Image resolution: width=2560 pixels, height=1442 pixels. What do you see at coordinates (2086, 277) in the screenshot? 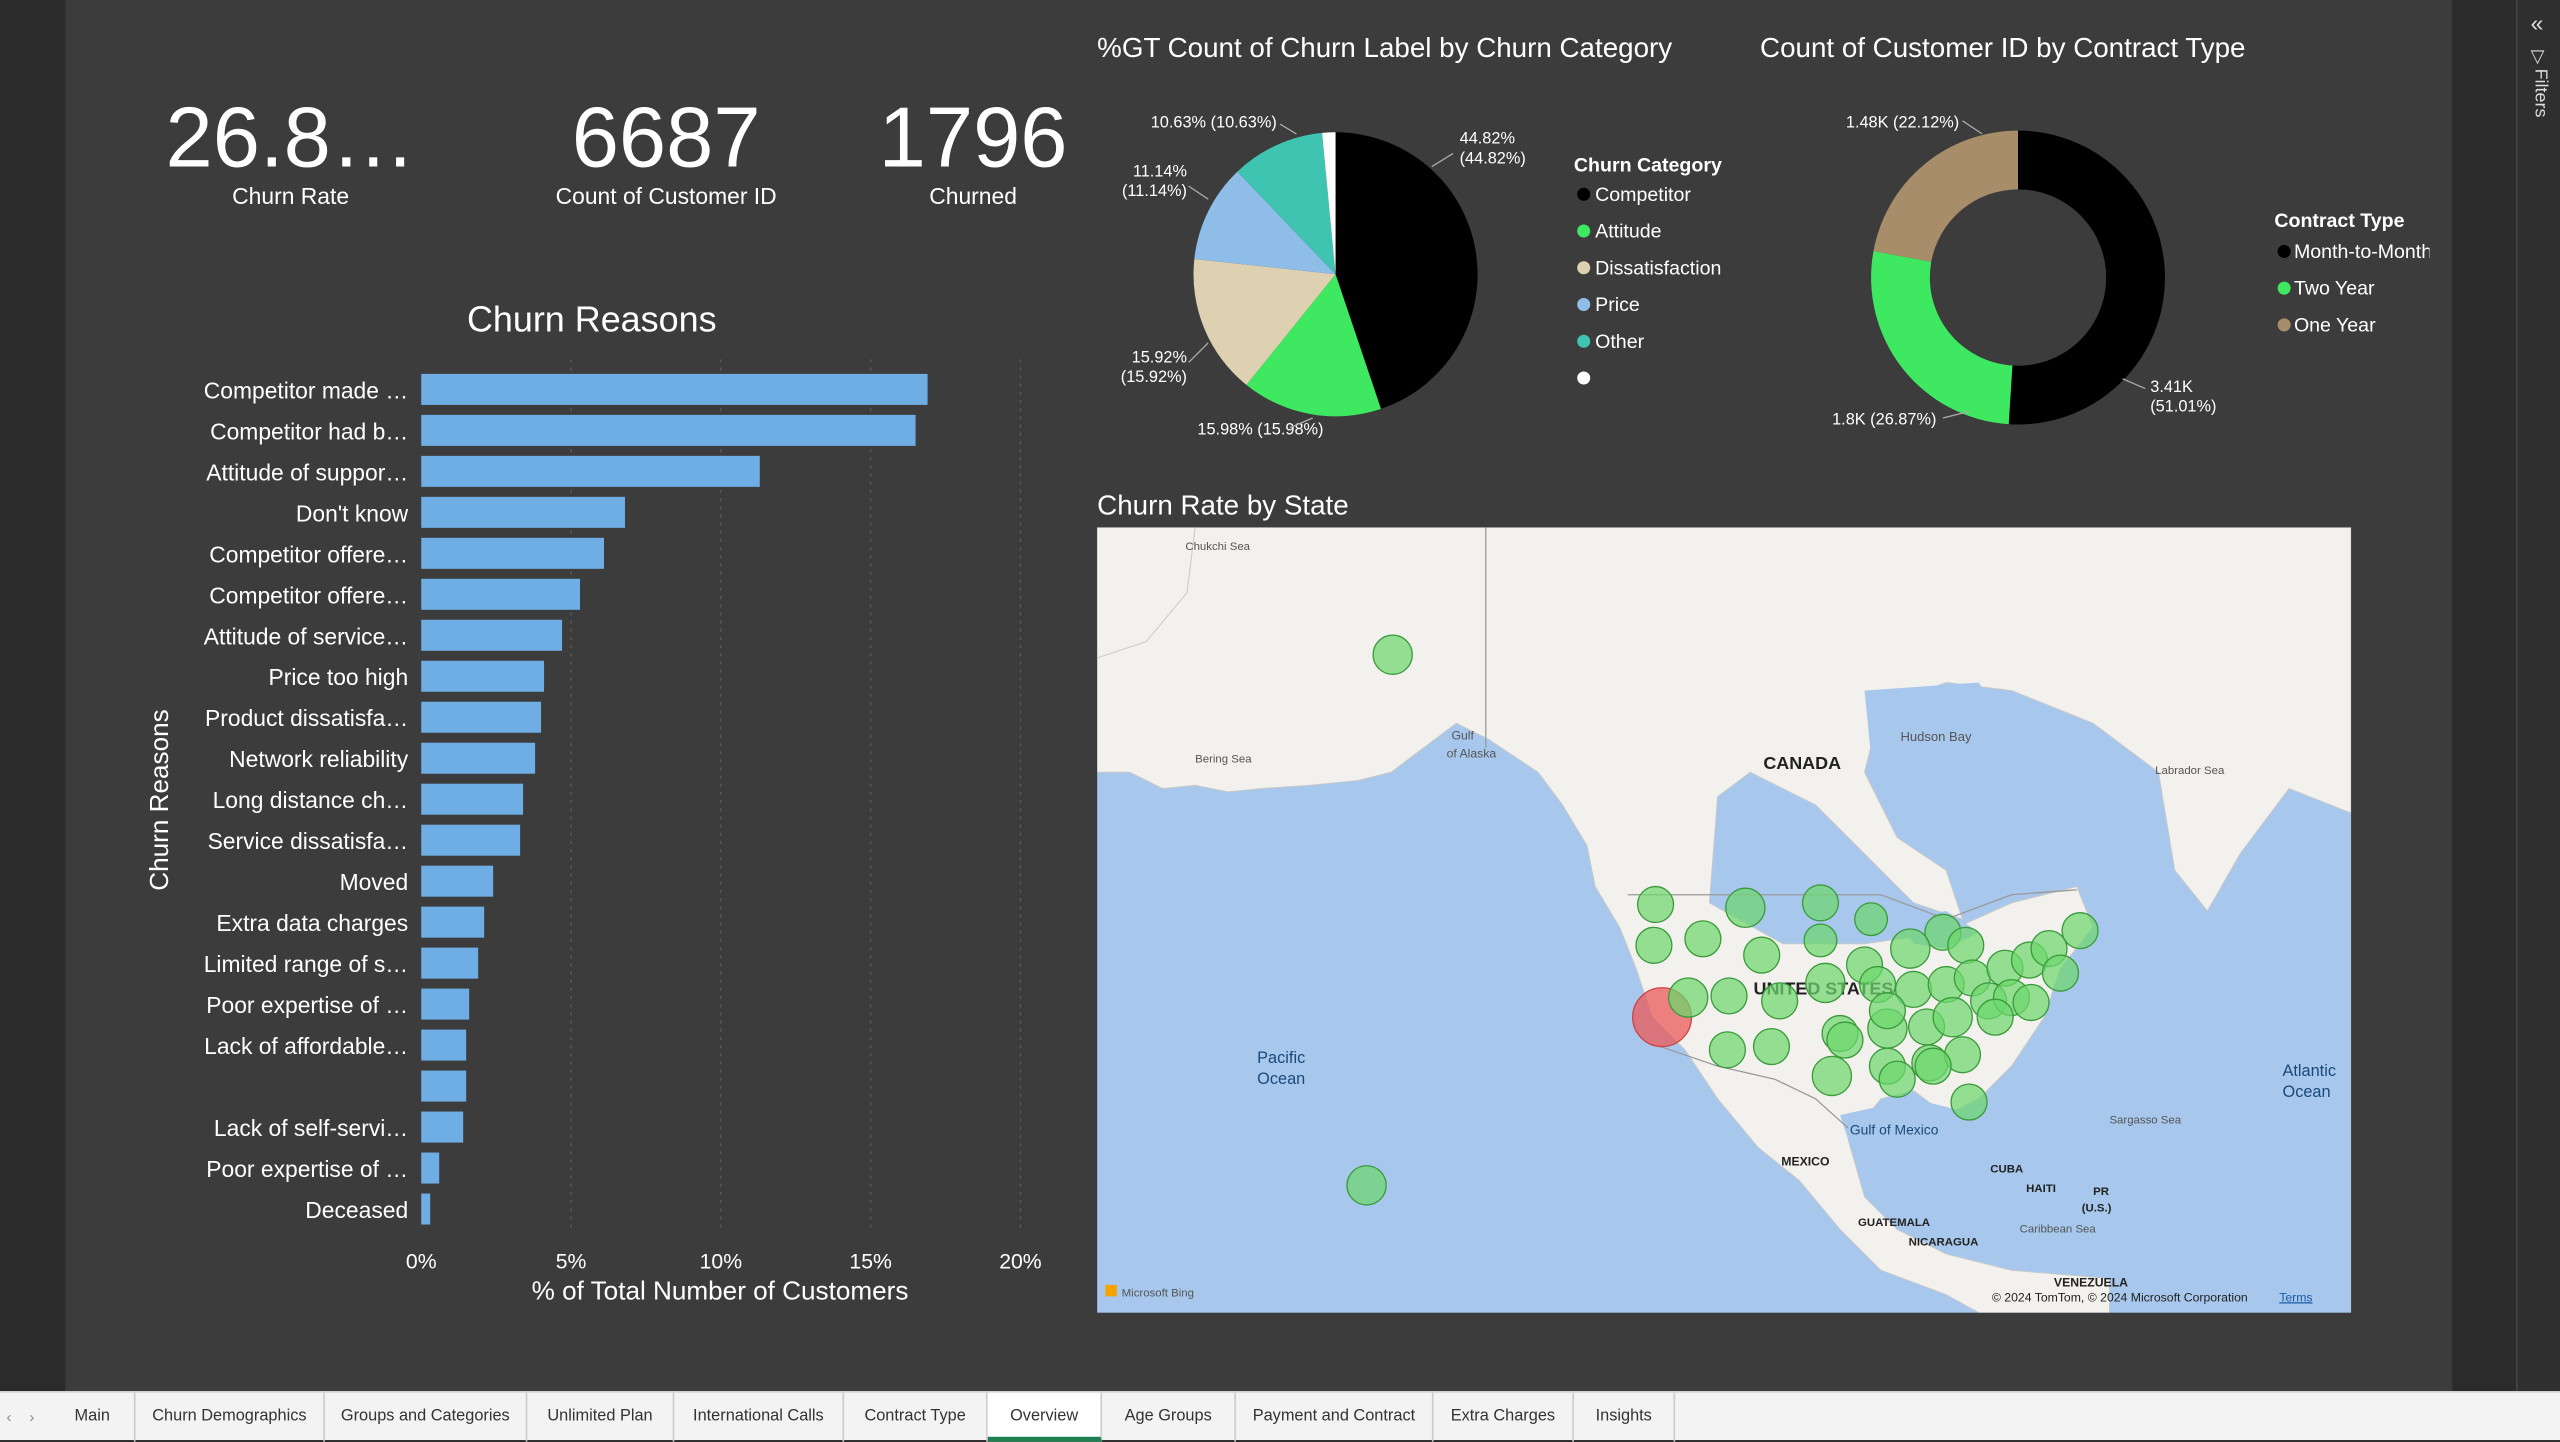
I see `donut-slice-month-to-month` at bounding box center [2086, 277].